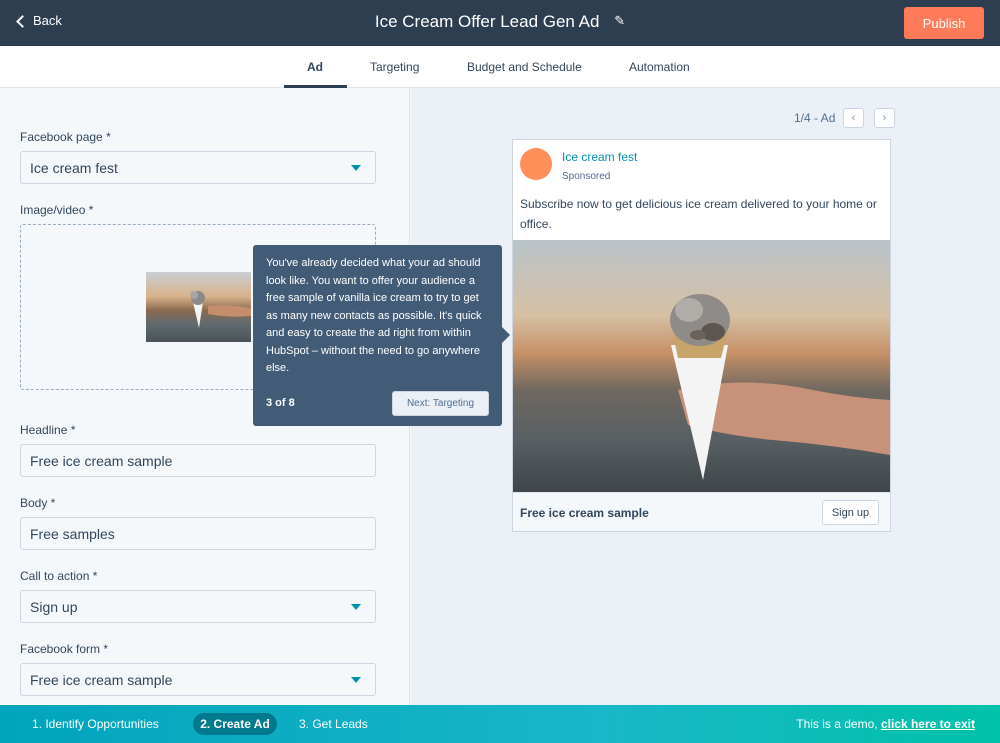 The image size is (1000, 743). I want to click on page-avatar, so click(536, 164).